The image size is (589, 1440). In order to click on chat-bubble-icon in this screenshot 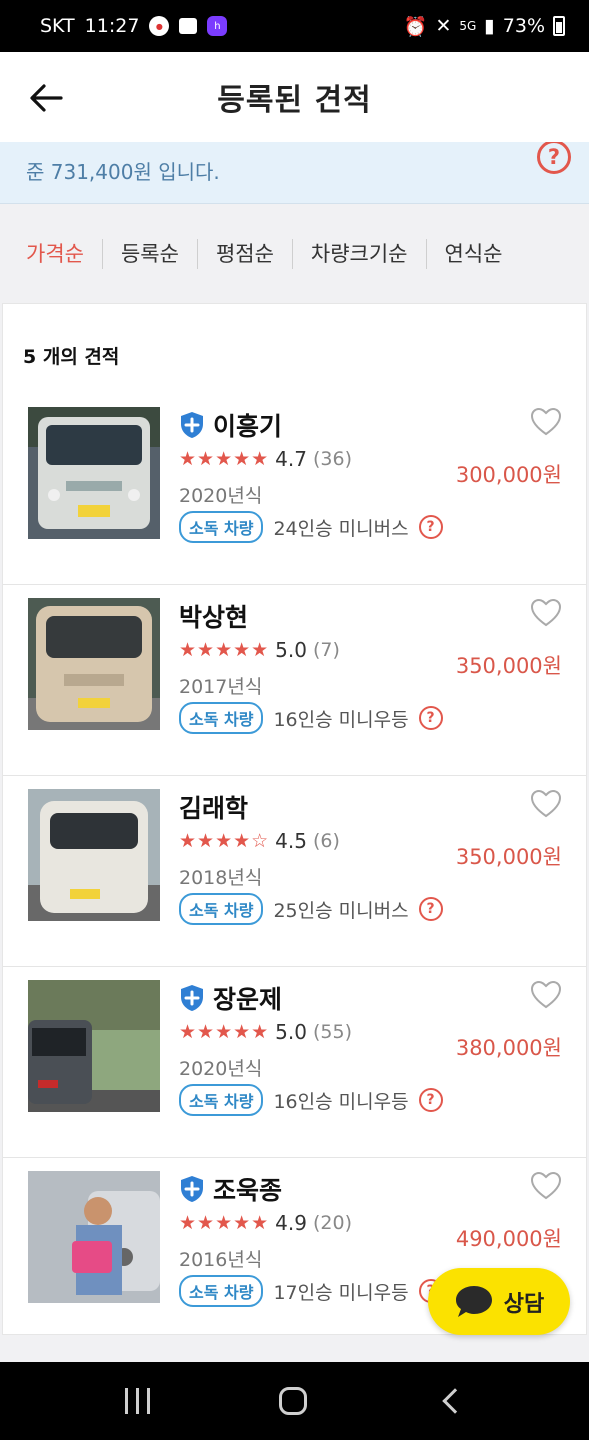, I will do `click(473, 1301)`.